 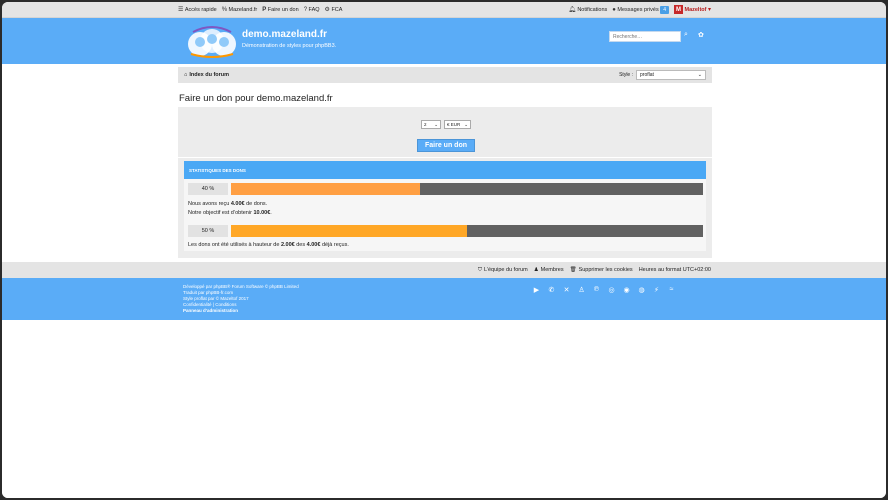 I want to click on donate-link: P Faire un don, so click(x=280, y=10).